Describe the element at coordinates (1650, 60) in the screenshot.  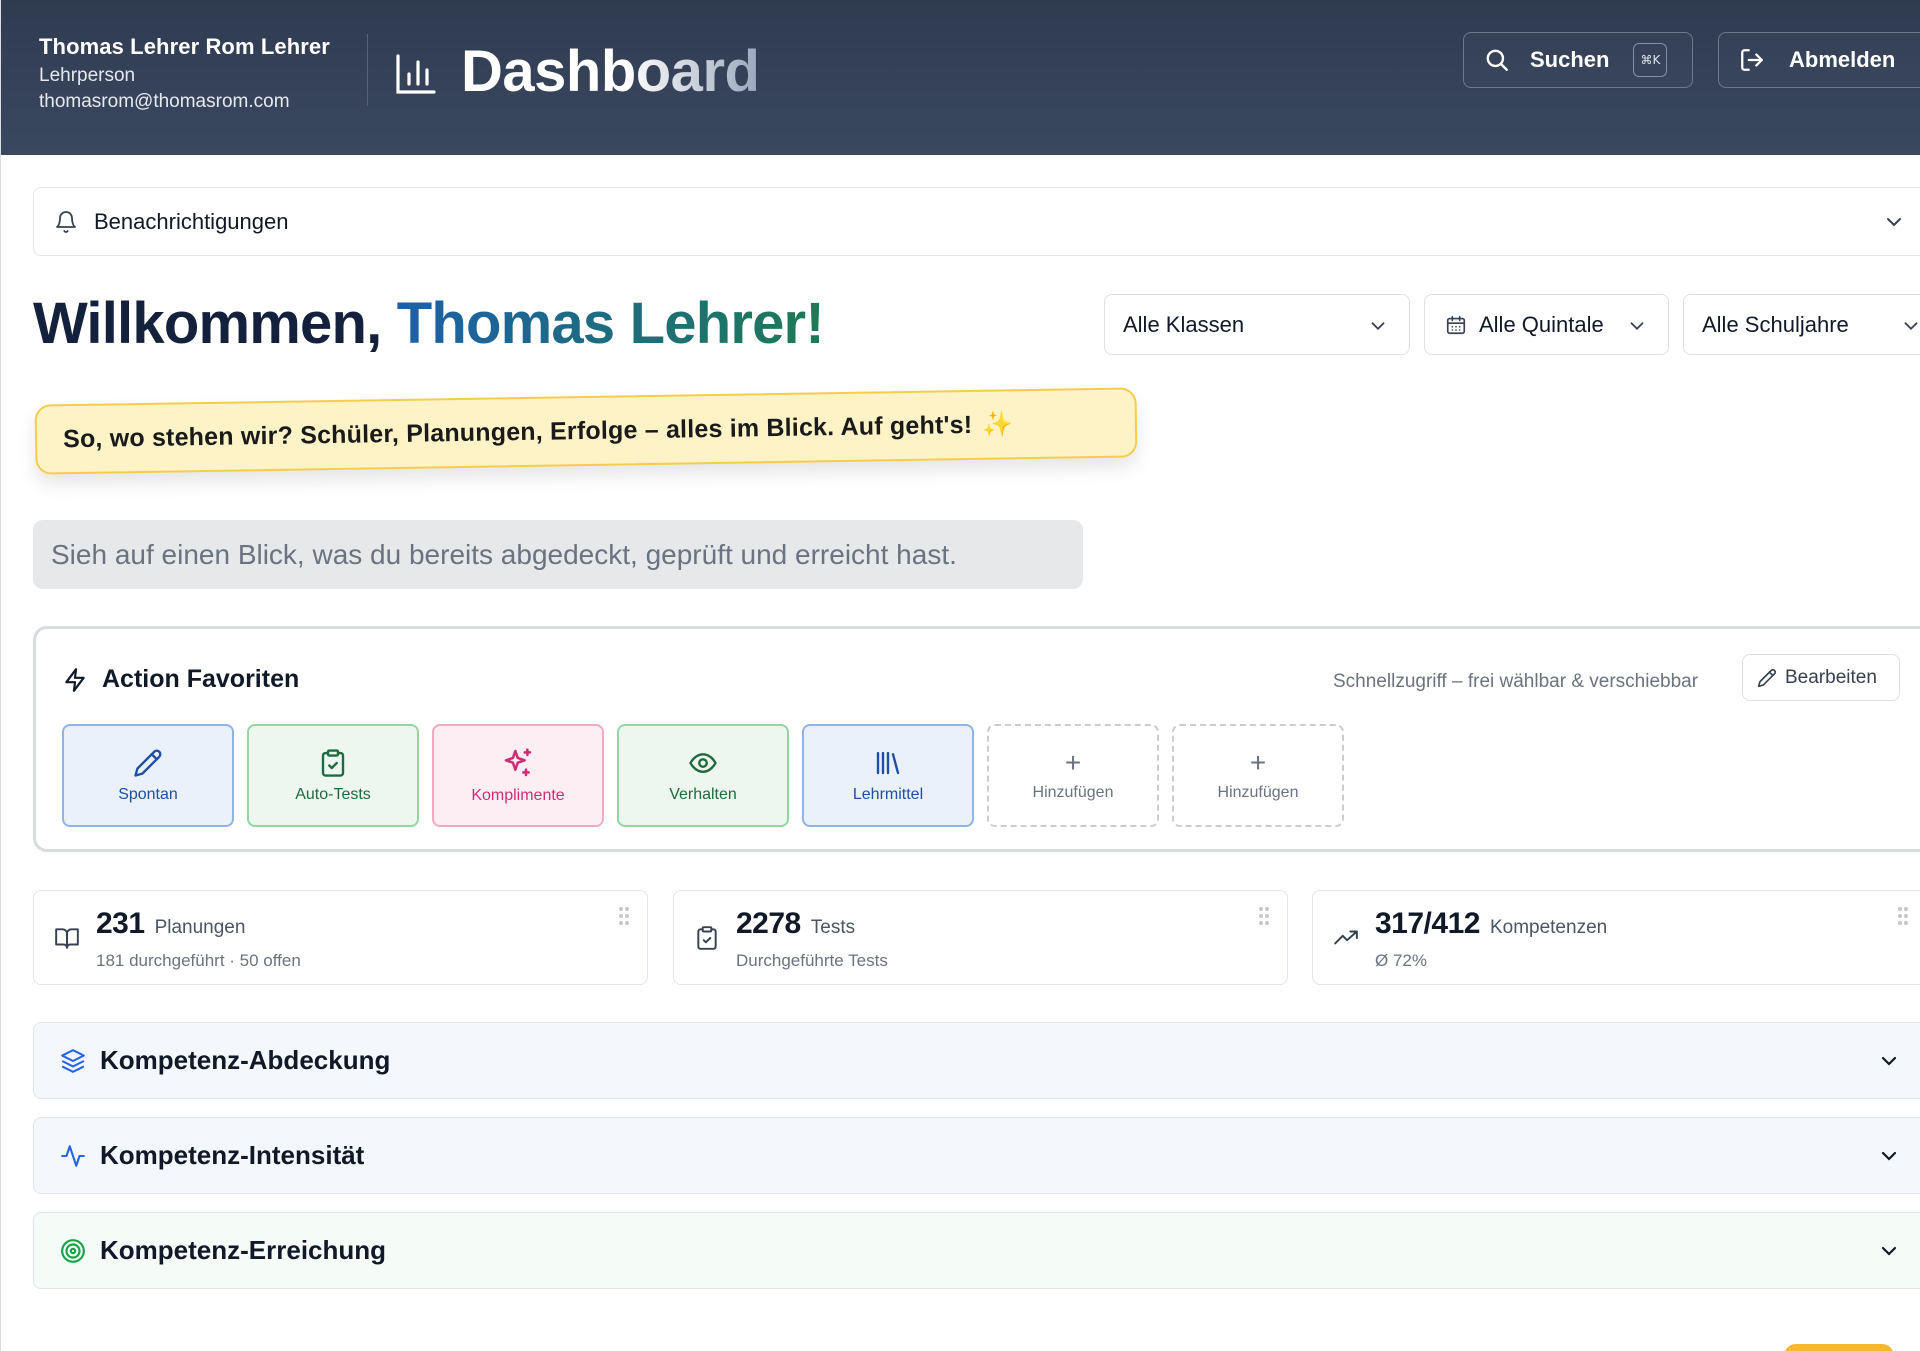
I see `search-shortcut: ⌘K` at that location.